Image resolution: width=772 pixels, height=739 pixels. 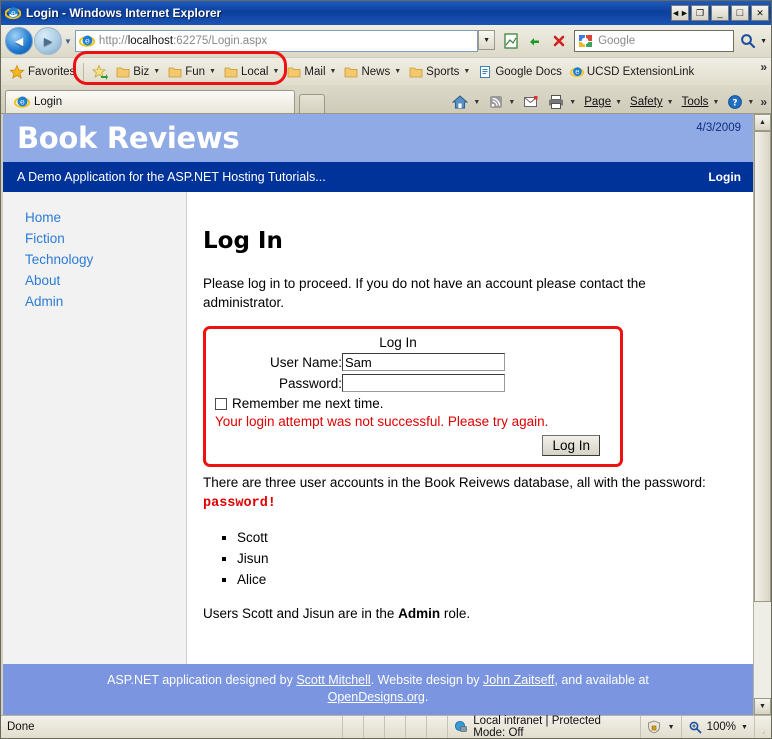 What do you see at coordinates (105, 302) in the screenshot?
I see `sidebar-item-admin: Admin` at bounding box center [105, 302].